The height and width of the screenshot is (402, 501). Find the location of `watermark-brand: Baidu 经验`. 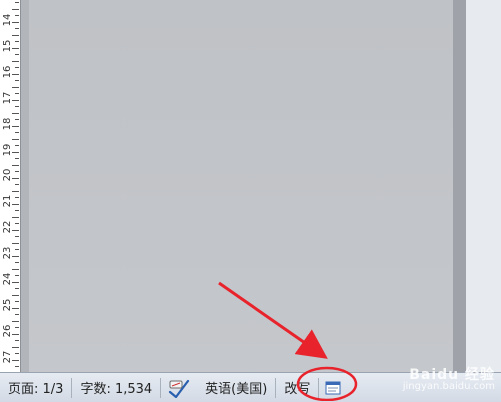

watermark-brand: Baidu 经验 is located at coordinates (452, 375).